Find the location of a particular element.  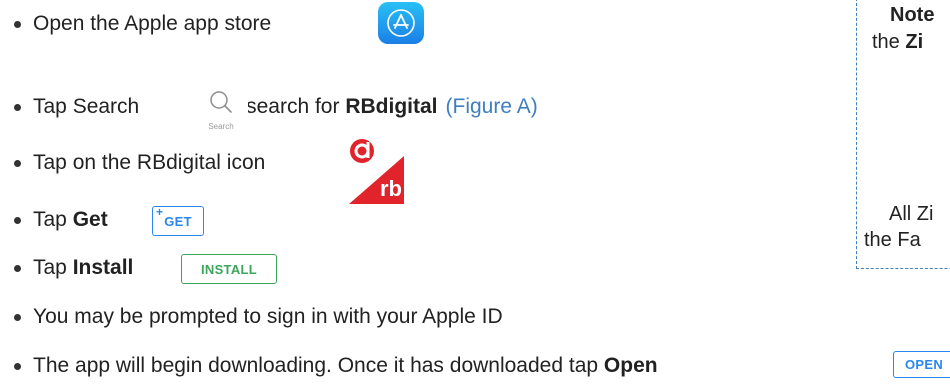

step-bold: RBdigital is located at coordinates (391, 106).